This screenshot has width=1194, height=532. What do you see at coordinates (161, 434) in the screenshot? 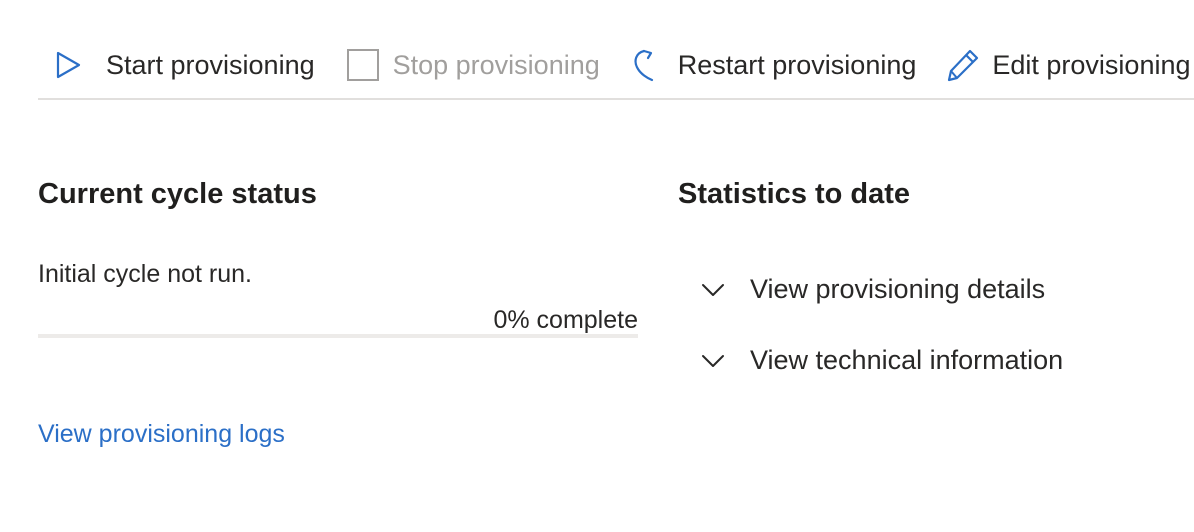
I see `view-provisioning-logs-link: View provisioning logs` at bounding box center [161, 434].